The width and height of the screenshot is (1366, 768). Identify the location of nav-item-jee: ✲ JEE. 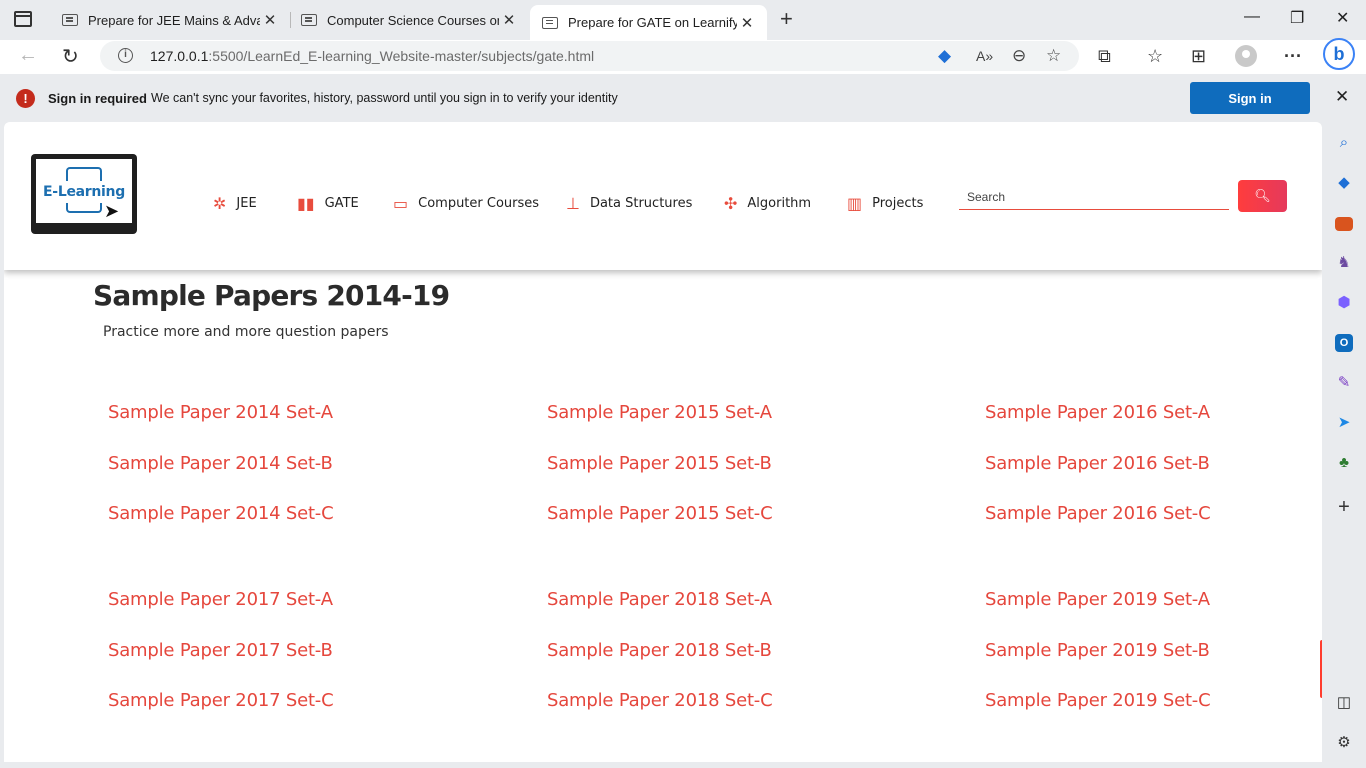
(235, 203).